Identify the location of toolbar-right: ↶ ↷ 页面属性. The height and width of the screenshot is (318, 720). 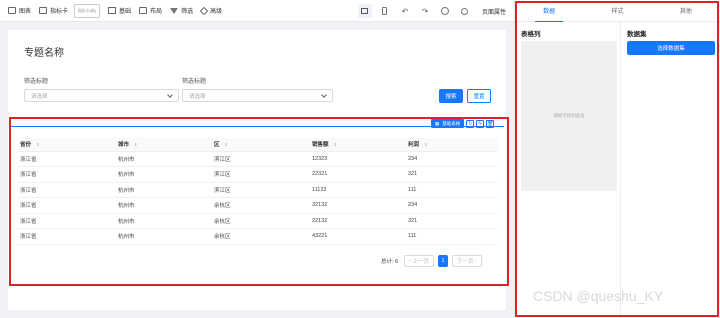
(435, 11).